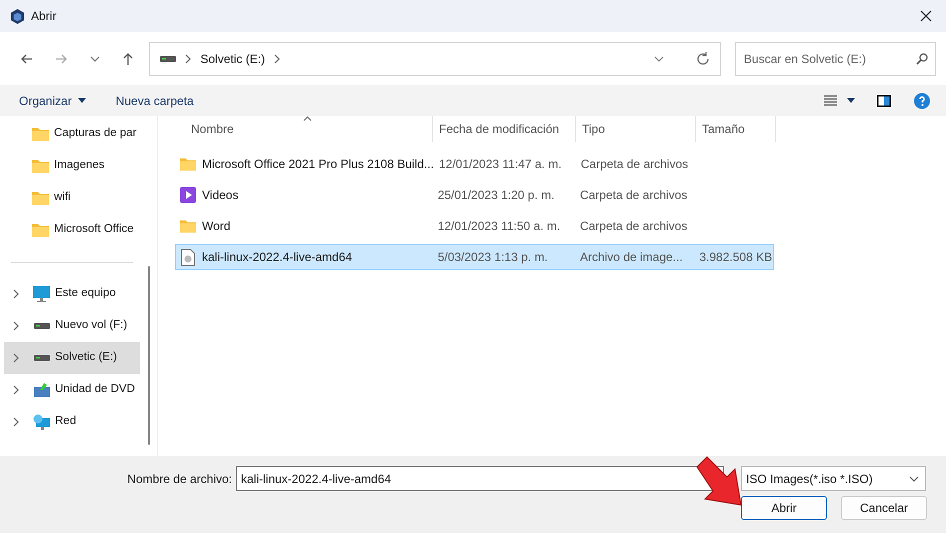 This screenshot has height=533, width=946. What do you see at coordinates (155, 101) in the screenshot?
I see `new-folder-button: Nueva carpeta` at bounding box center [155, 101].